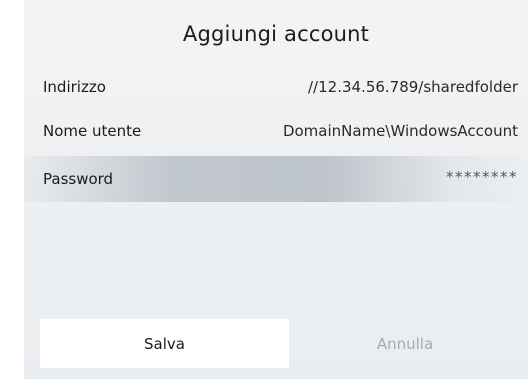  What do you see at coordinates (74, 87) in the screenshot?
I see `address-label: Indirizzo` at bounding box center [74, 87].